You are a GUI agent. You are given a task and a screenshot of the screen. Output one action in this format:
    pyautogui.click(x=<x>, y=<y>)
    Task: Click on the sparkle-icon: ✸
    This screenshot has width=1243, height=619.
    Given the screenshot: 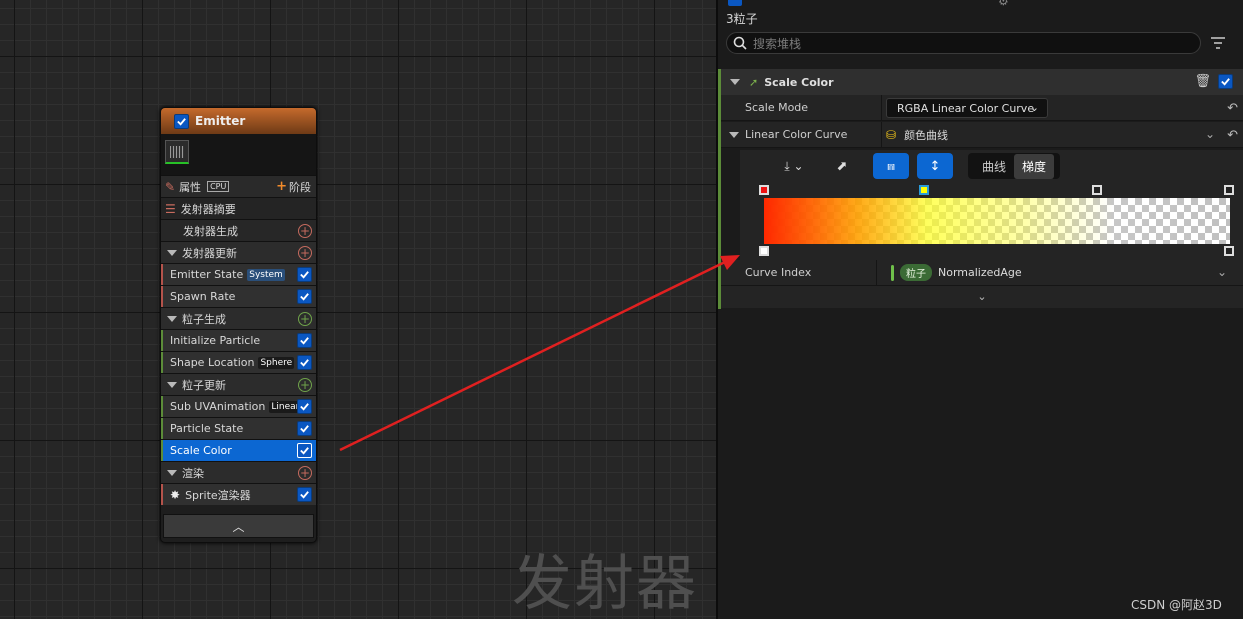 What is the action you would take?
    pyautogui.click(x=175, y=494)
    